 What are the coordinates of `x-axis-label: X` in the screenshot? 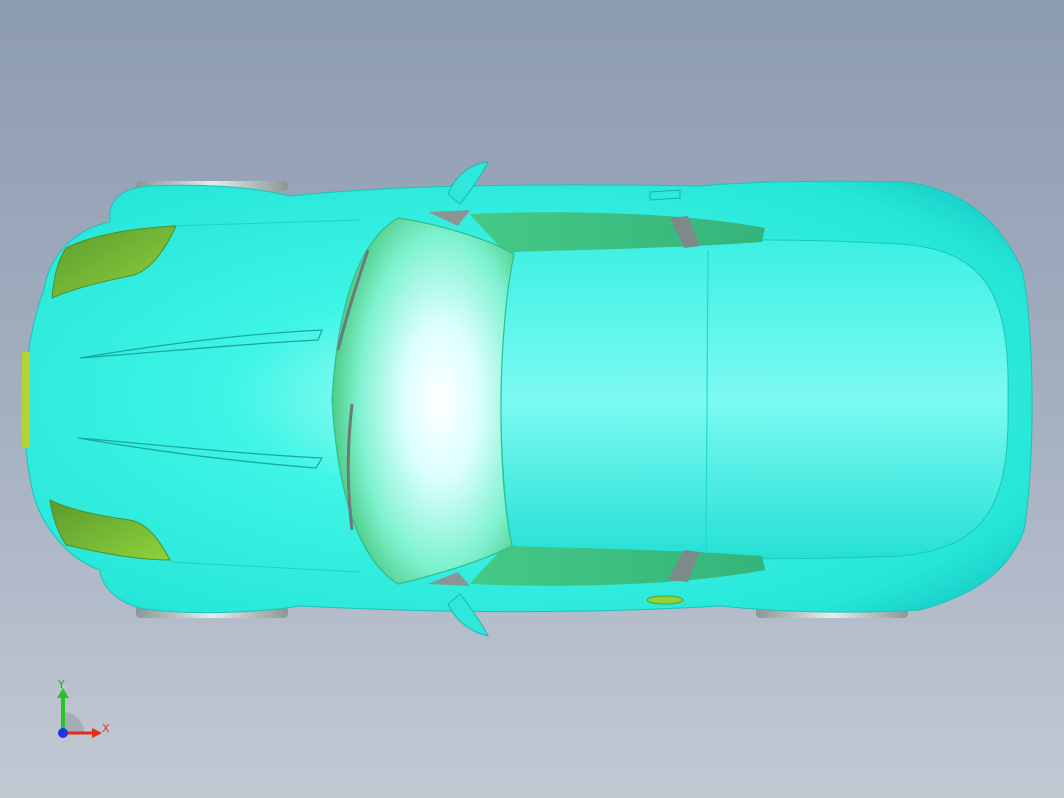 It's located at (106, 728).